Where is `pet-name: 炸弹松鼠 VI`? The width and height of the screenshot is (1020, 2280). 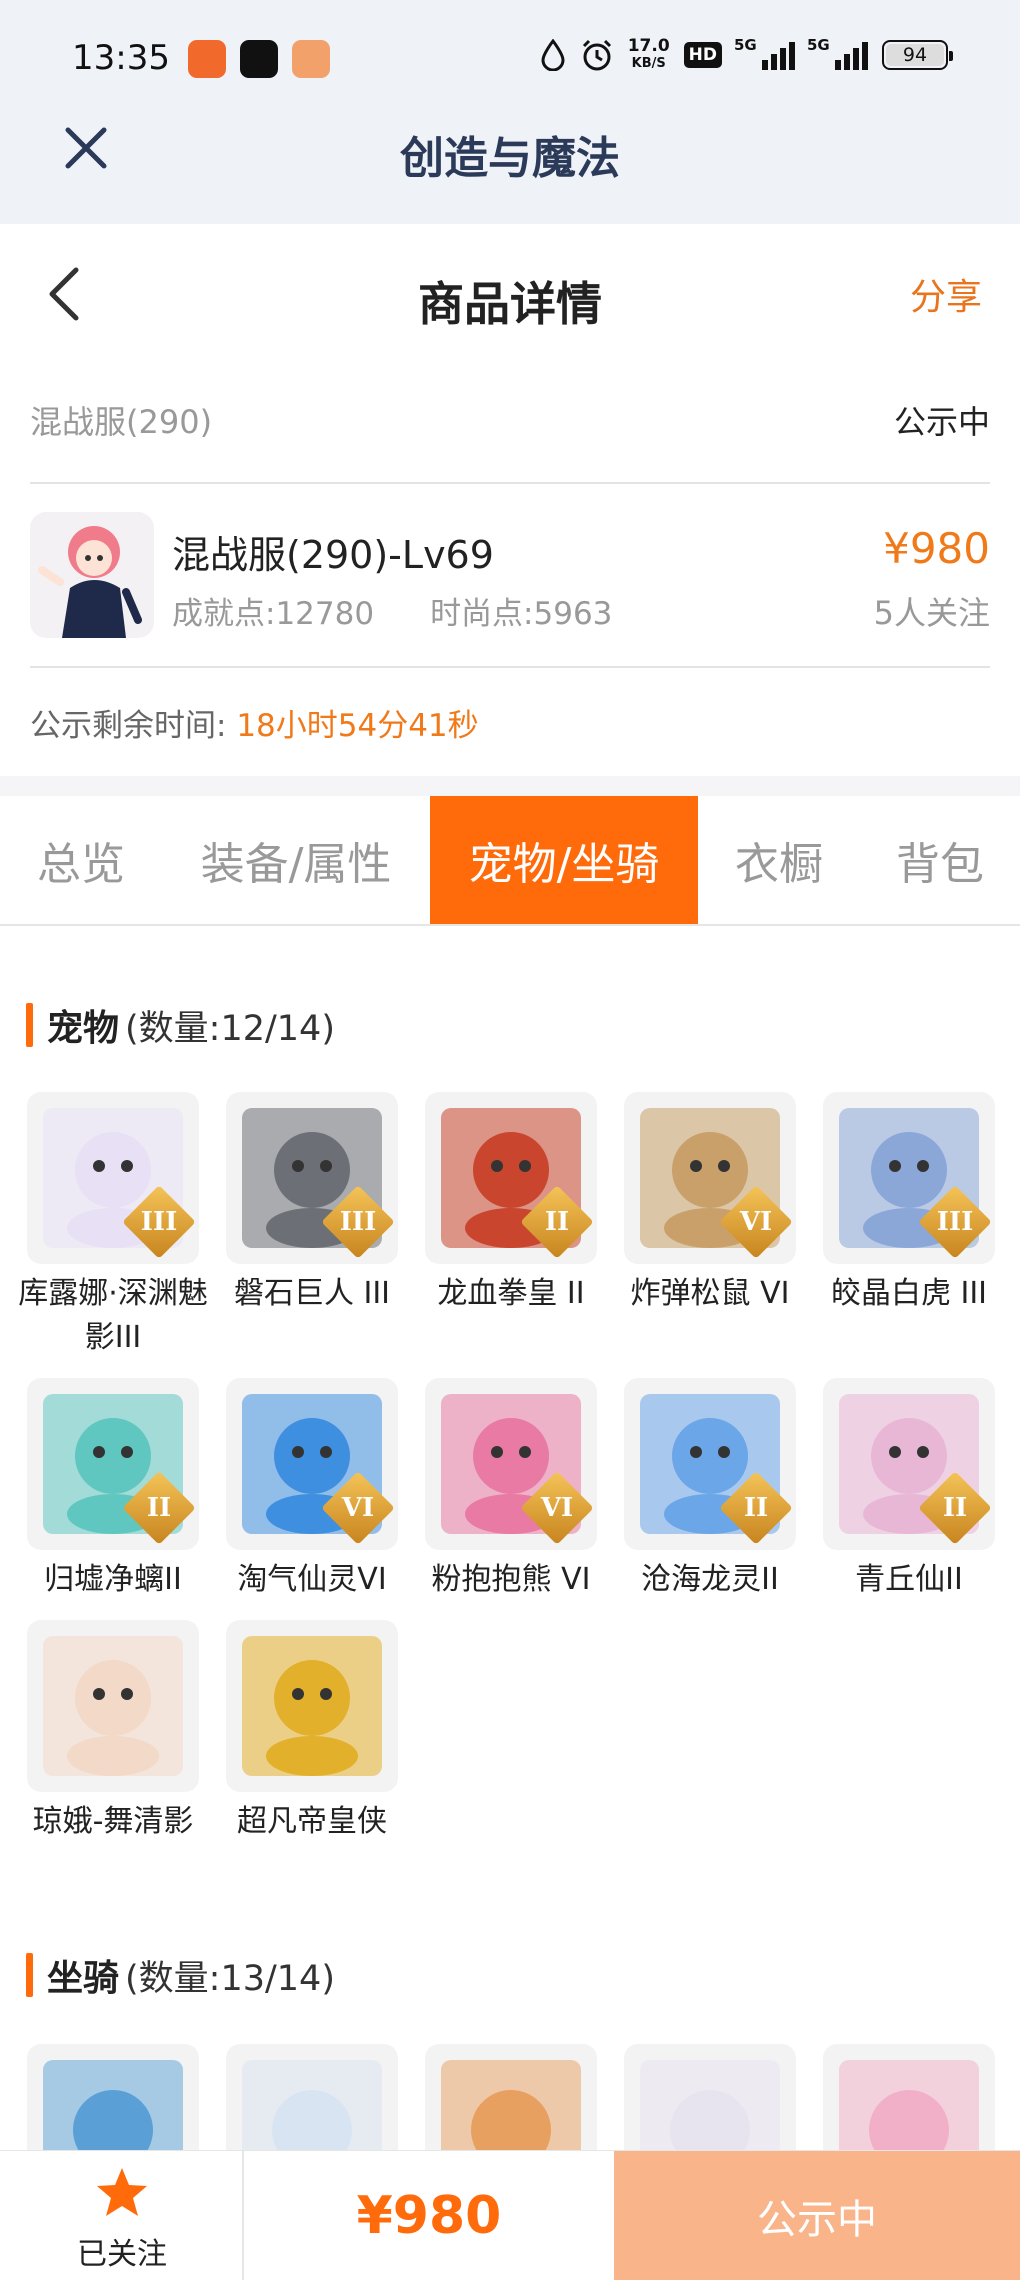 pet-name: 炸弹松鼠 VI is located at coordinates (710, 1293).